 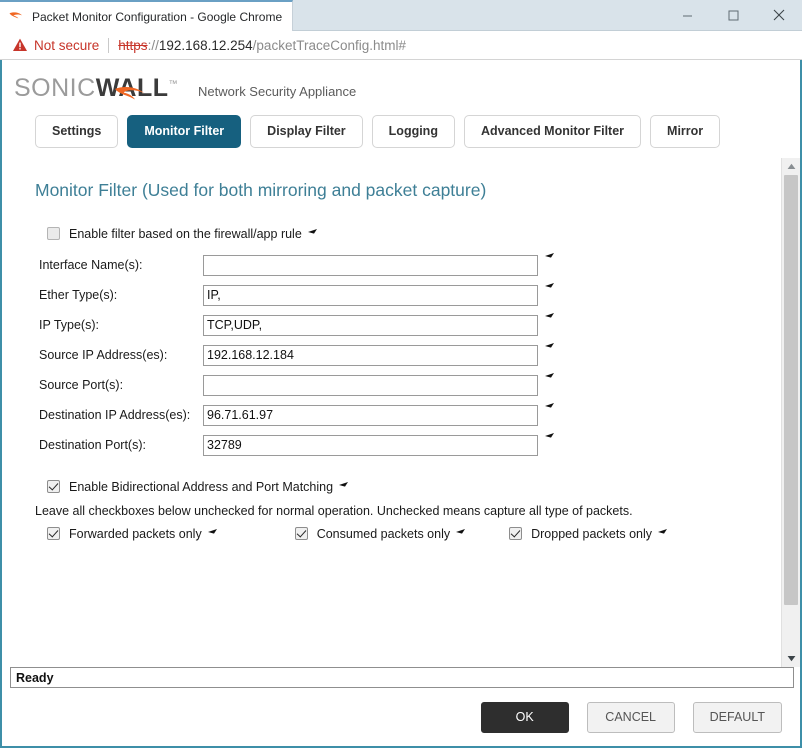 I want to click on field-row-source-ip-addresses: Source IP Address(es):, so click(x=408, y=355).